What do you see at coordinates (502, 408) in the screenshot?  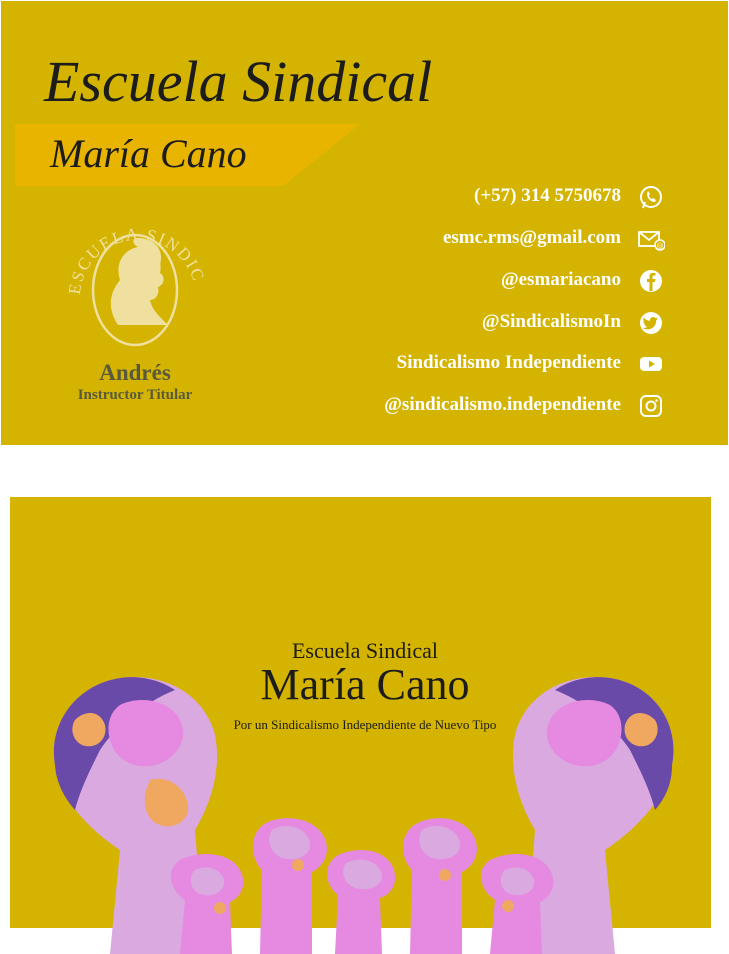 I see `contact-instagram: @sindicalismo.independiente` at bounding box center [502, 408].